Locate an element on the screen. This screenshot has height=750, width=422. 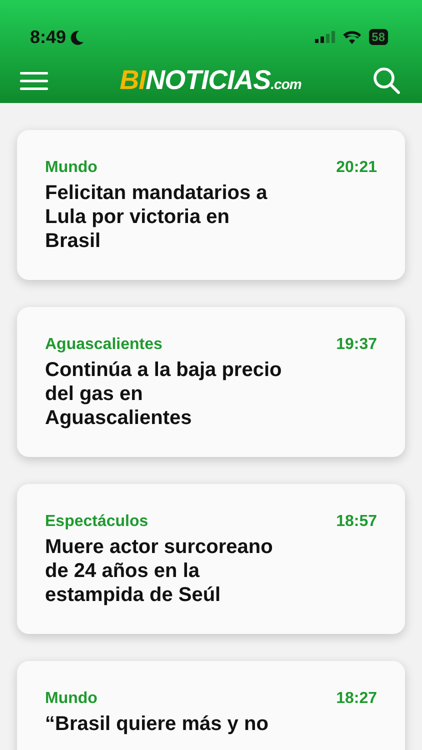
news-card: Mundo 18:27 “Brasil quiere más y no is located at coordinates (211, 705).